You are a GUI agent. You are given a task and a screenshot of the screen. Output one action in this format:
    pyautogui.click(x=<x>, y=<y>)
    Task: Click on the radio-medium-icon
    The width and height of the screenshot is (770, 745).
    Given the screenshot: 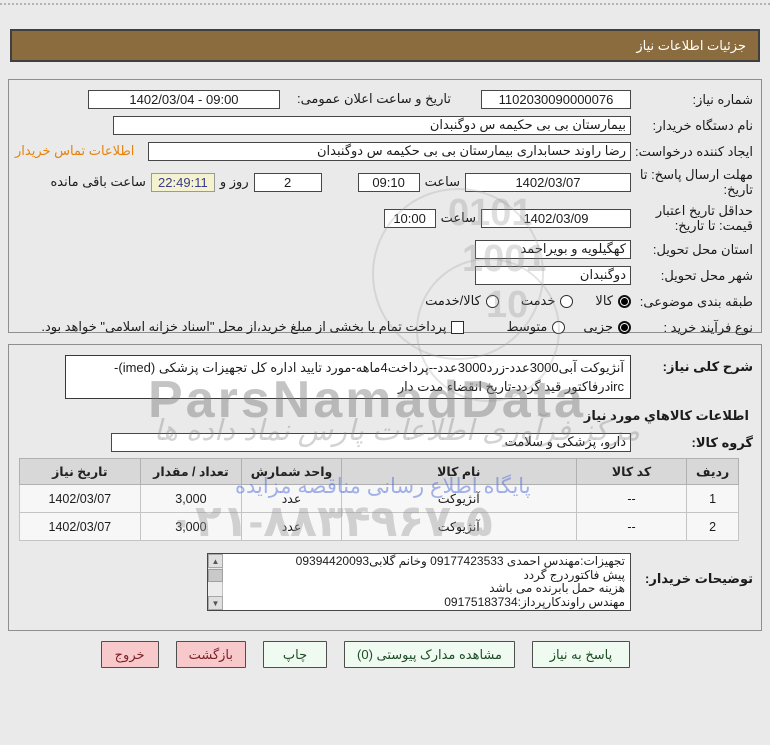 What is the action you would take?
    pyautogui.click(x=559, y=327)
    